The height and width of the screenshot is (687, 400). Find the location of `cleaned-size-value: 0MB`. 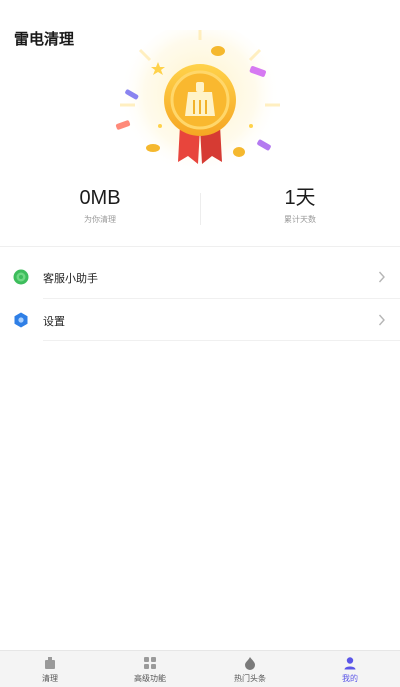

cleaned-size-value: 0MB is located at coordinates (100, 198).